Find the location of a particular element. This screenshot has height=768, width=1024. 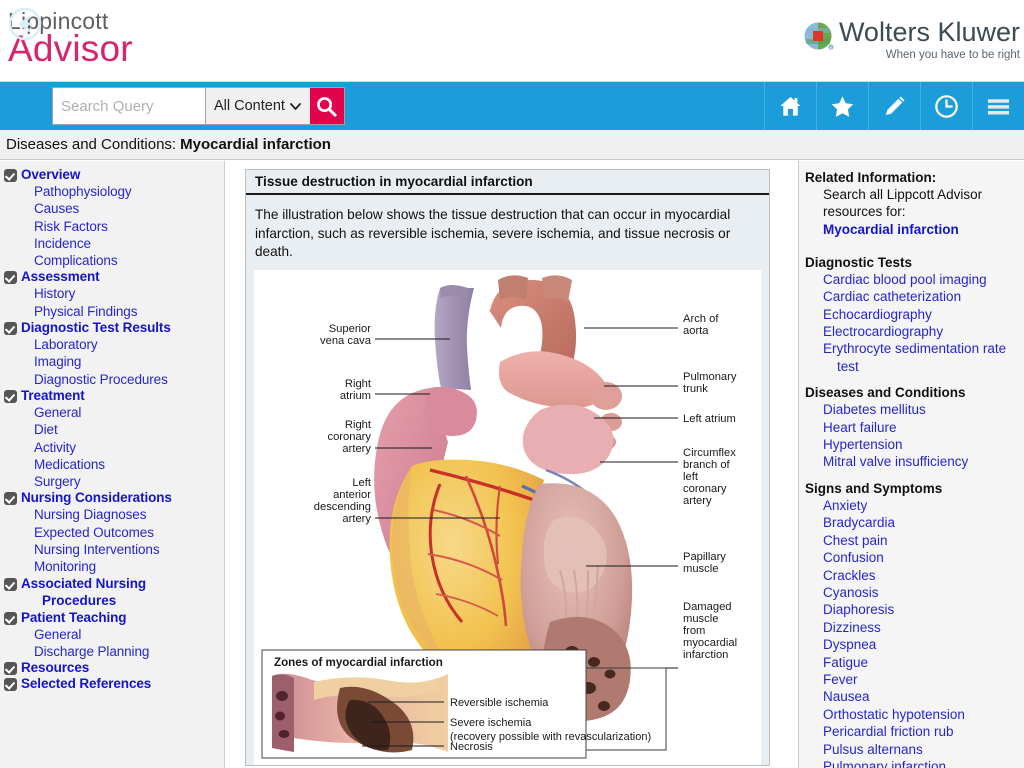

sidebar-group-overview: Overview is located at coordinates (114, 174).